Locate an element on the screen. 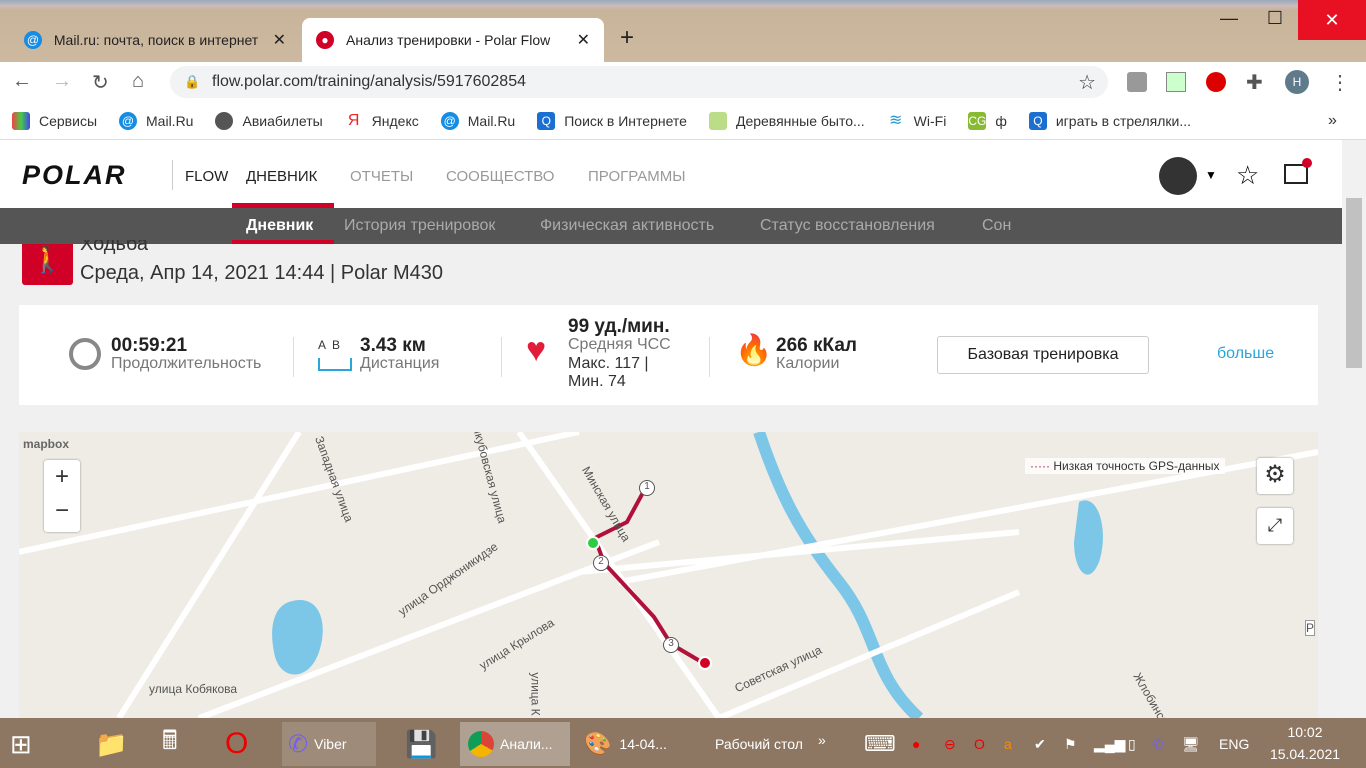  bookmark-wifi: ≋ Wi-Fi is located at coordinates (916, 121).